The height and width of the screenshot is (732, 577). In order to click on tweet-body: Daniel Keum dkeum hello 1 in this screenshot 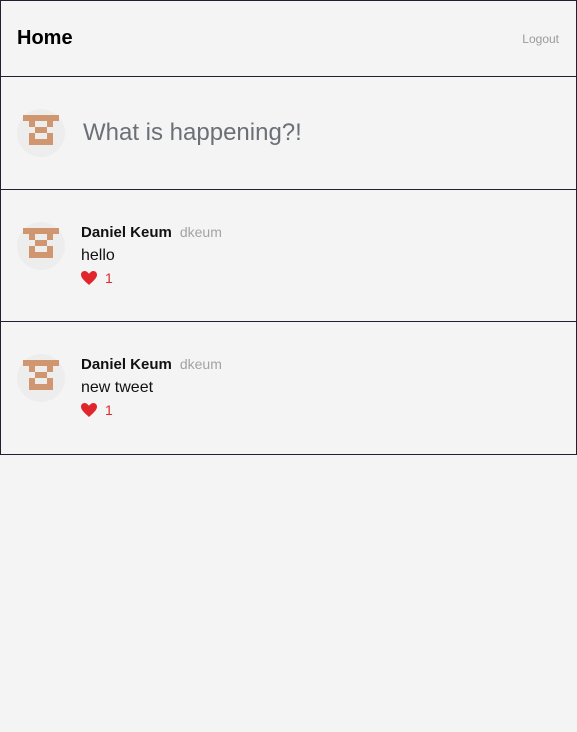, I will do `click(151, 271)`.